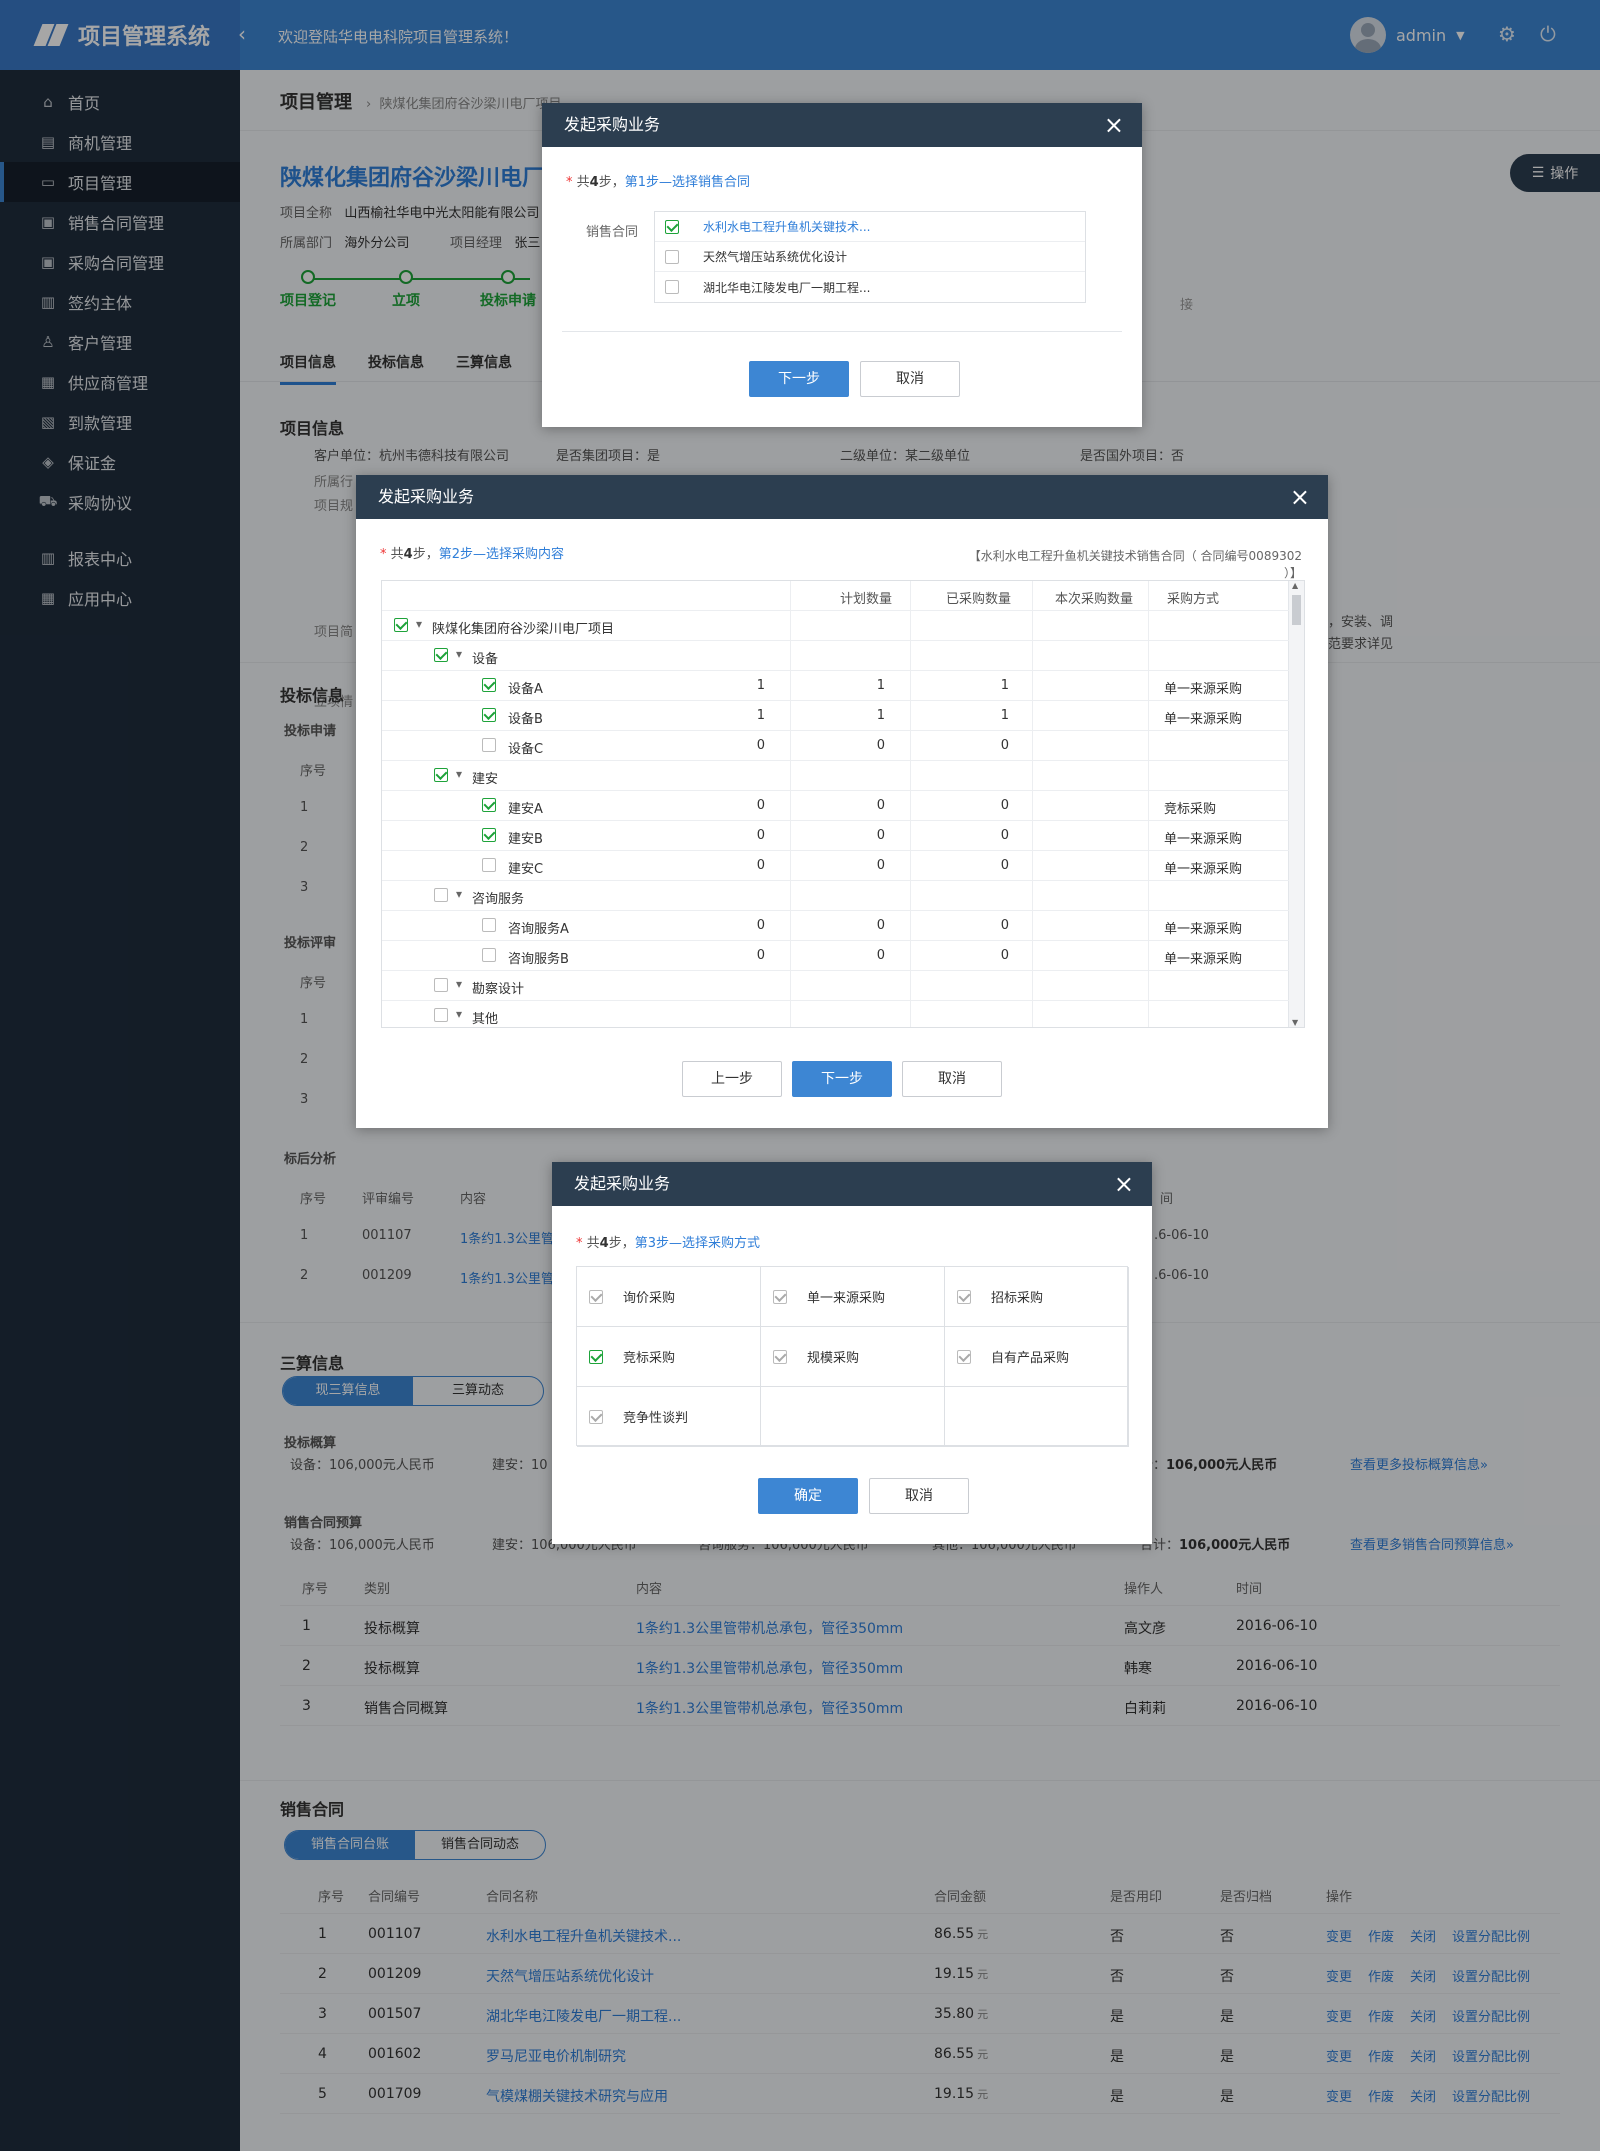  I want to click on purchase-method-option: 单一来源采购, so click(853, 1297).